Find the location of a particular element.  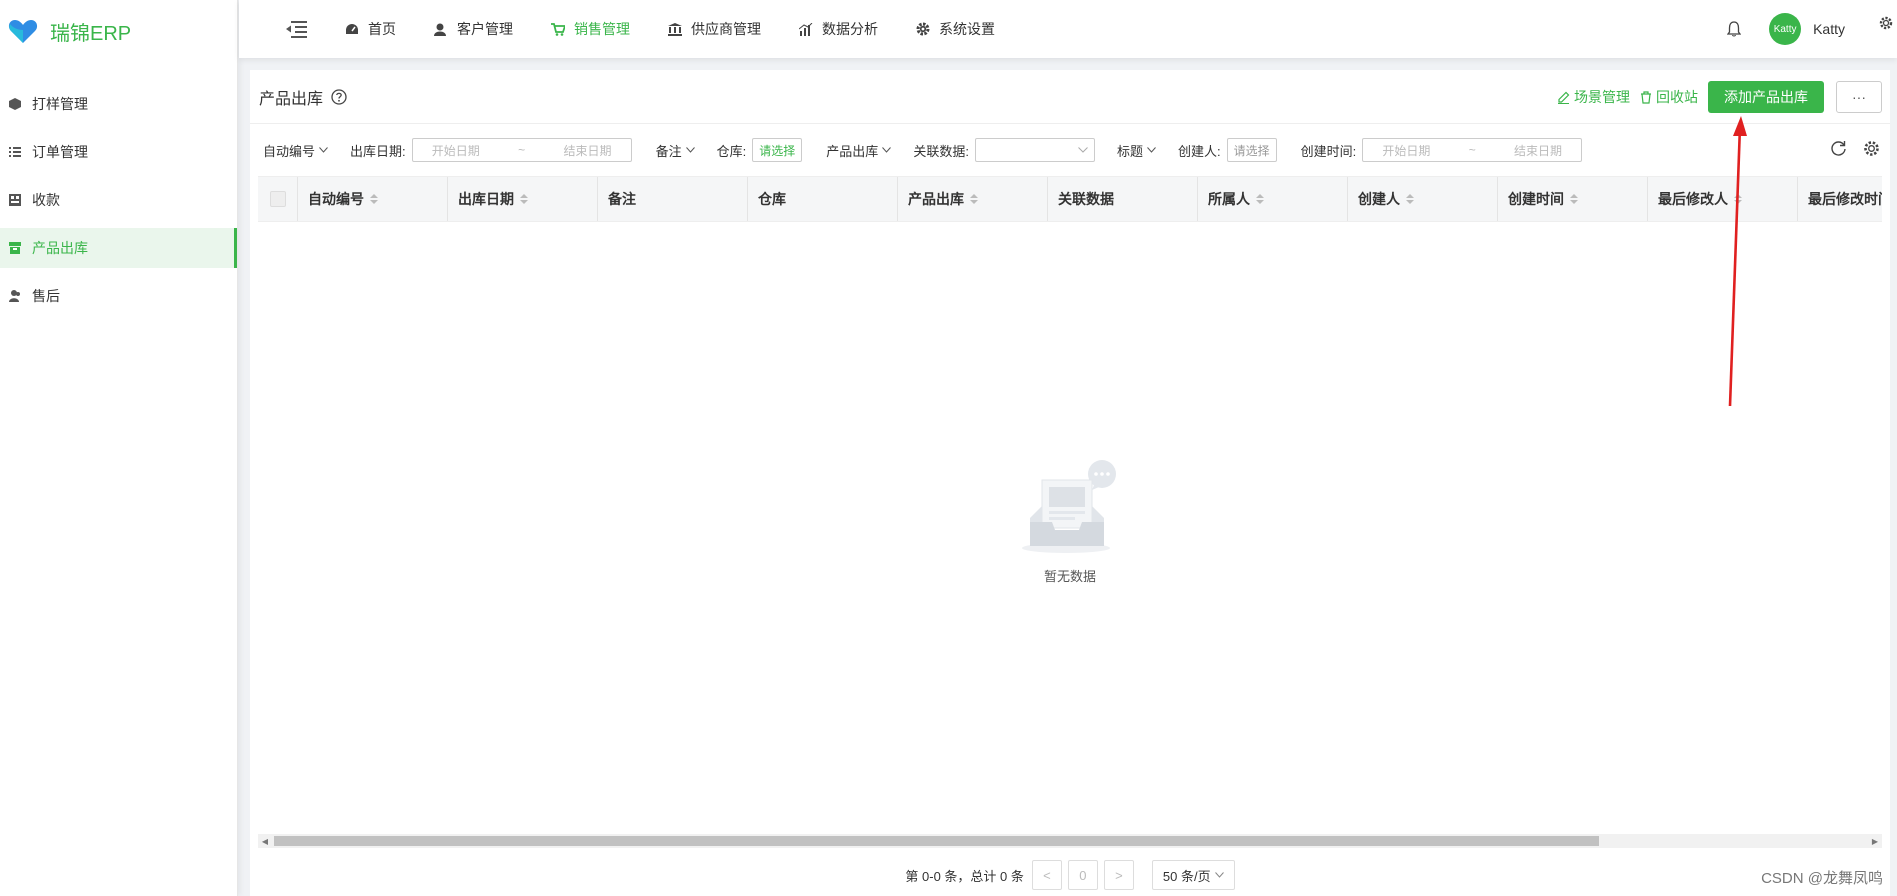

remark-filter: 备注 is located at coordinates (675, 150).